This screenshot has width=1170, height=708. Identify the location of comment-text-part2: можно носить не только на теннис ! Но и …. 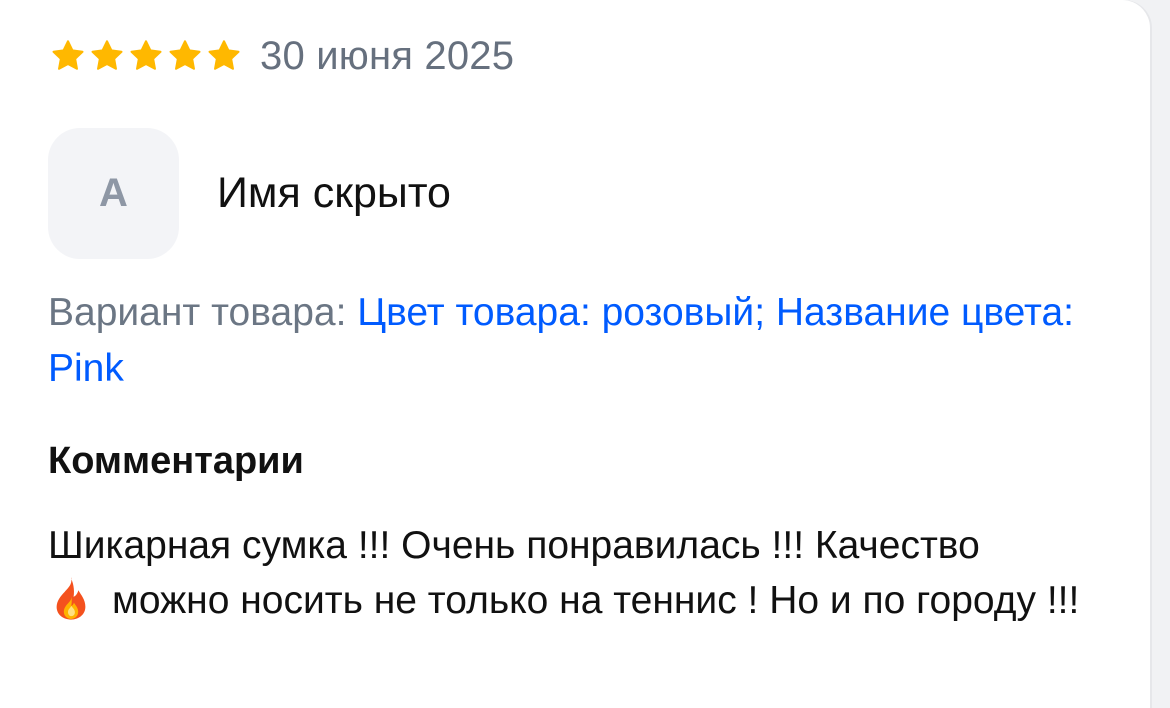
(596, 600).